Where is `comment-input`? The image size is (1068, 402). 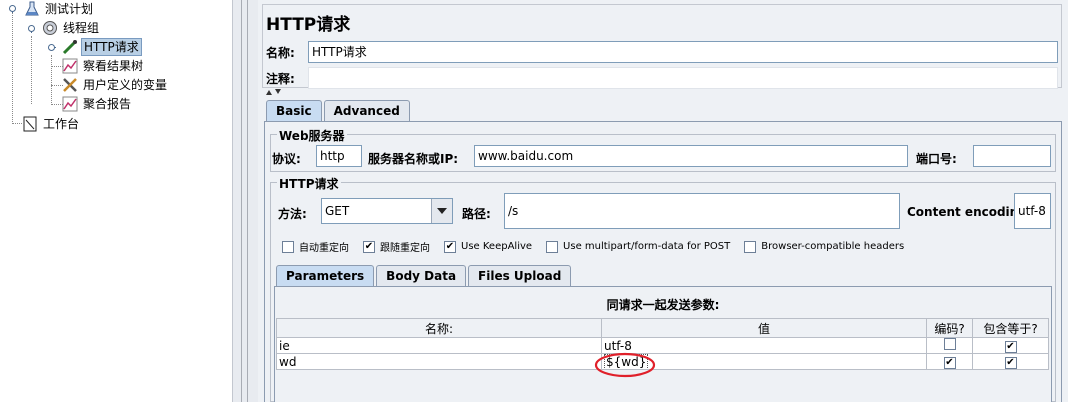
comment-input is located at coordinates (683, 78).